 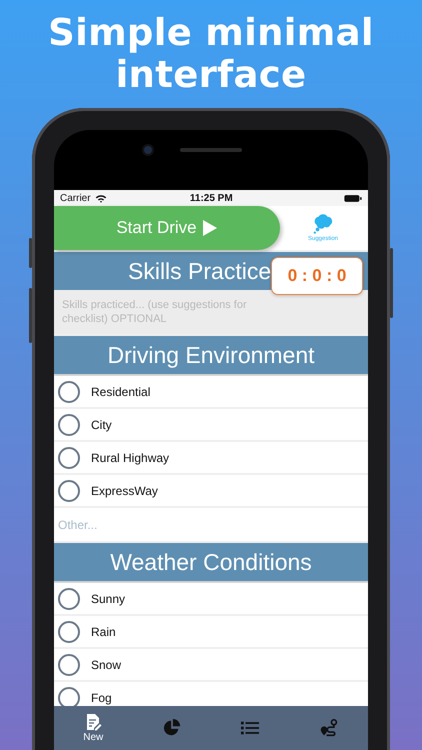 I want to click on wifi-icon, so click(x=100, y=198).